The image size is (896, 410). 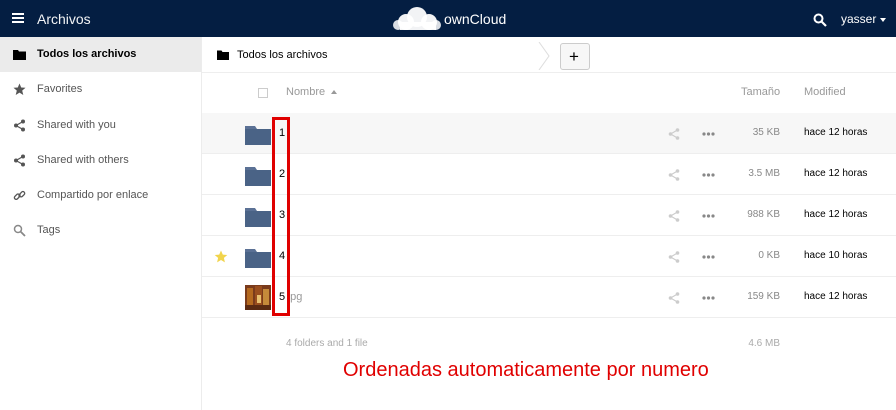 I want to click on column-header-name: Nombre, so click(x=312, y=92).